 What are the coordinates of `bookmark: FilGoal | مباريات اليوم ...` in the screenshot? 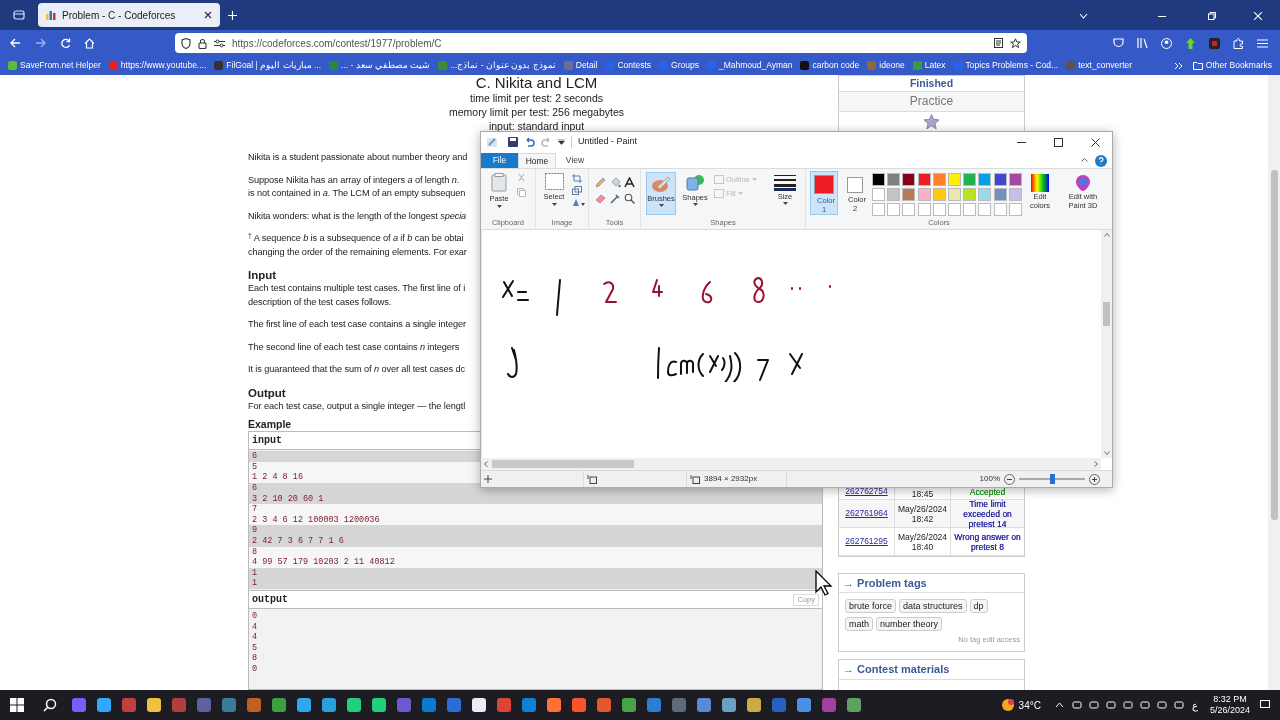 It's located at (267, 65).